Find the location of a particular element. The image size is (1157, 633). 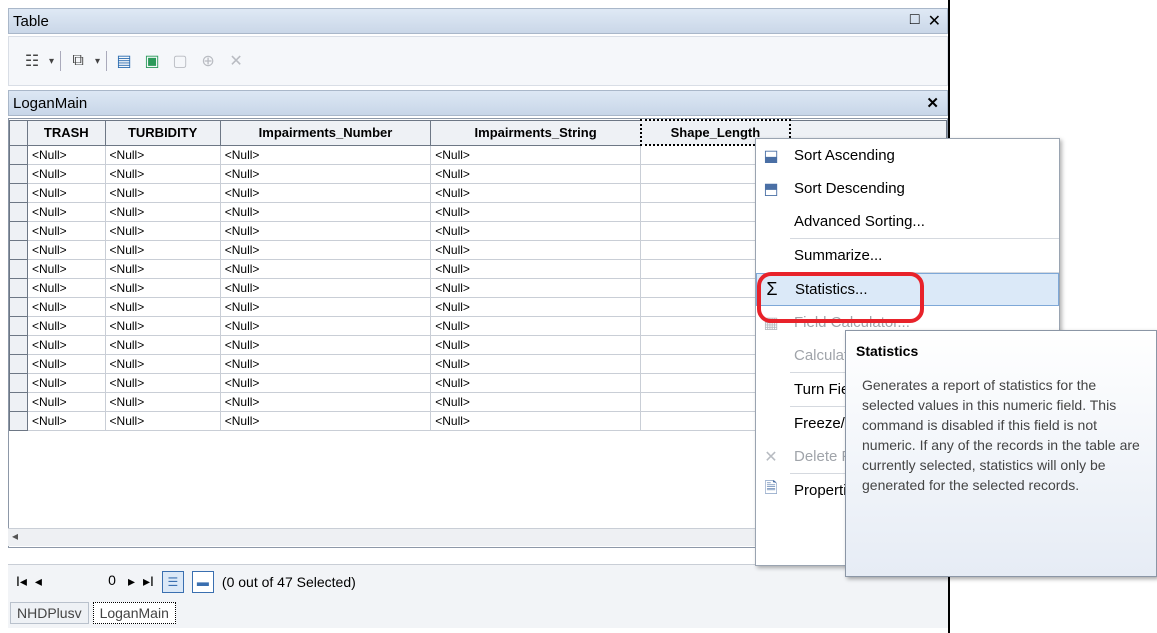

table-options-icon: ☷ is located at coordinates (32, 61).